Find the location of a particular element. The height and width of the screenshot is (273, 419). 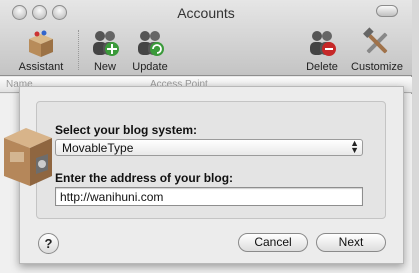

customize-label: Customize is located at coordinates (377, 67).